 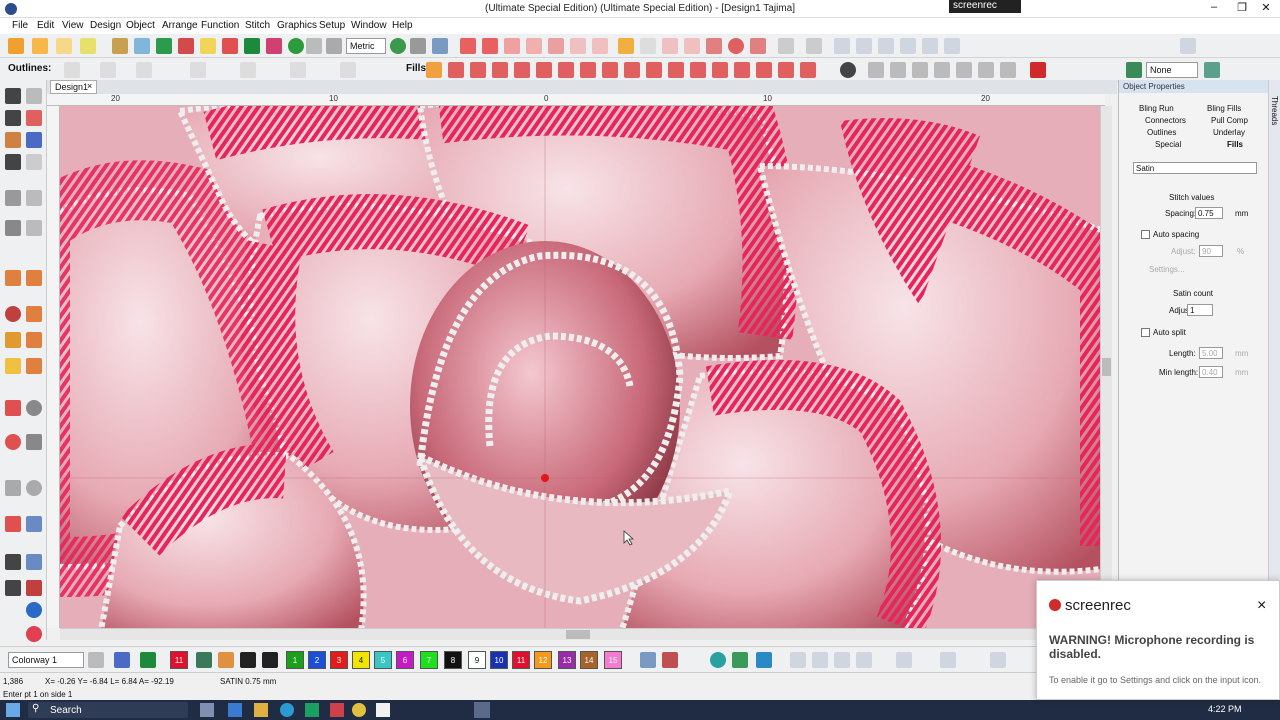 What do you see at coordinates (13, 442) in the screenshot?
I see `applique-icon` at bounding box center [13, 442].